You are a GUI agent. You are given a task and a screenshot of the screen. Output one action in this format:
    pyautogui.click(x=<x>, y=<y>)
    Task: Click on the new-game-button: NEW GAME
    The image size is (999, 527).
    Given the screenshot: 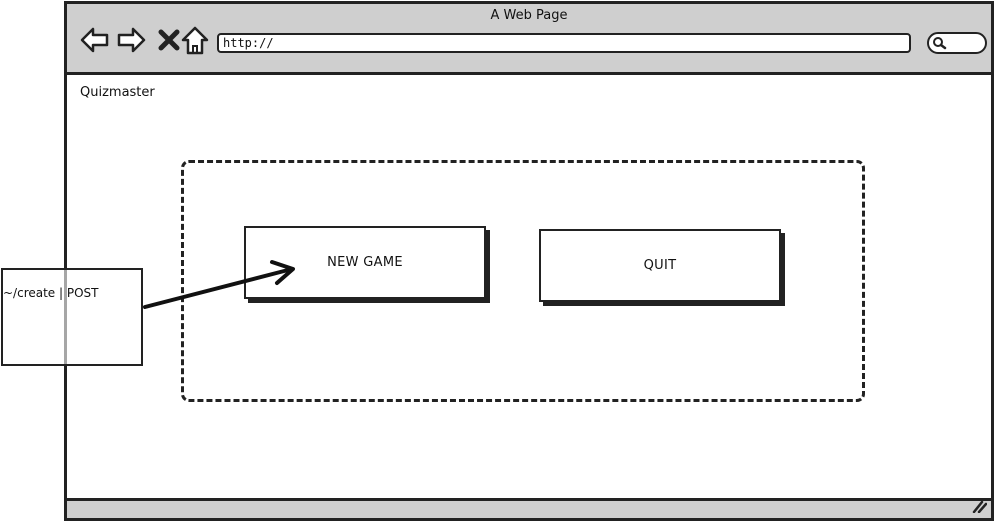 What is the action you would take?
    pyautogui.click(x=365, y=262)
    